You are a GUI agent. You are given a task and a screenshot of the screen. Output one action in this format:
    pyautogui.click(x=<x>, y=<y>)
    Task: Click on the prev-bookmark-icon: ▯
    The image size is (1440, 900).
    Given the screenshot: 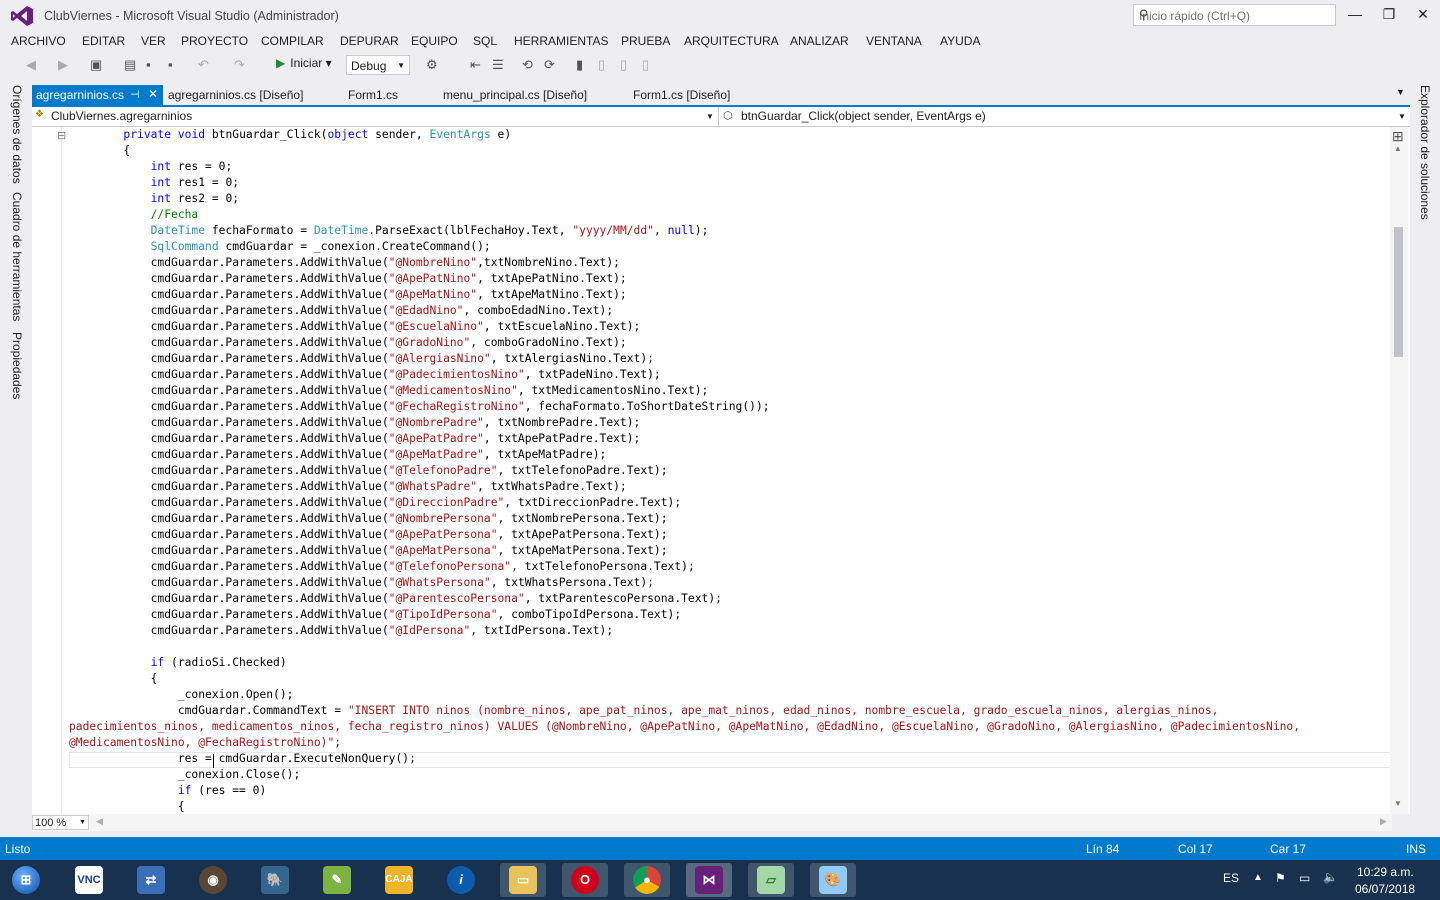 What is the action you would take?
    pyautogui.click(x=601, y=65)
    